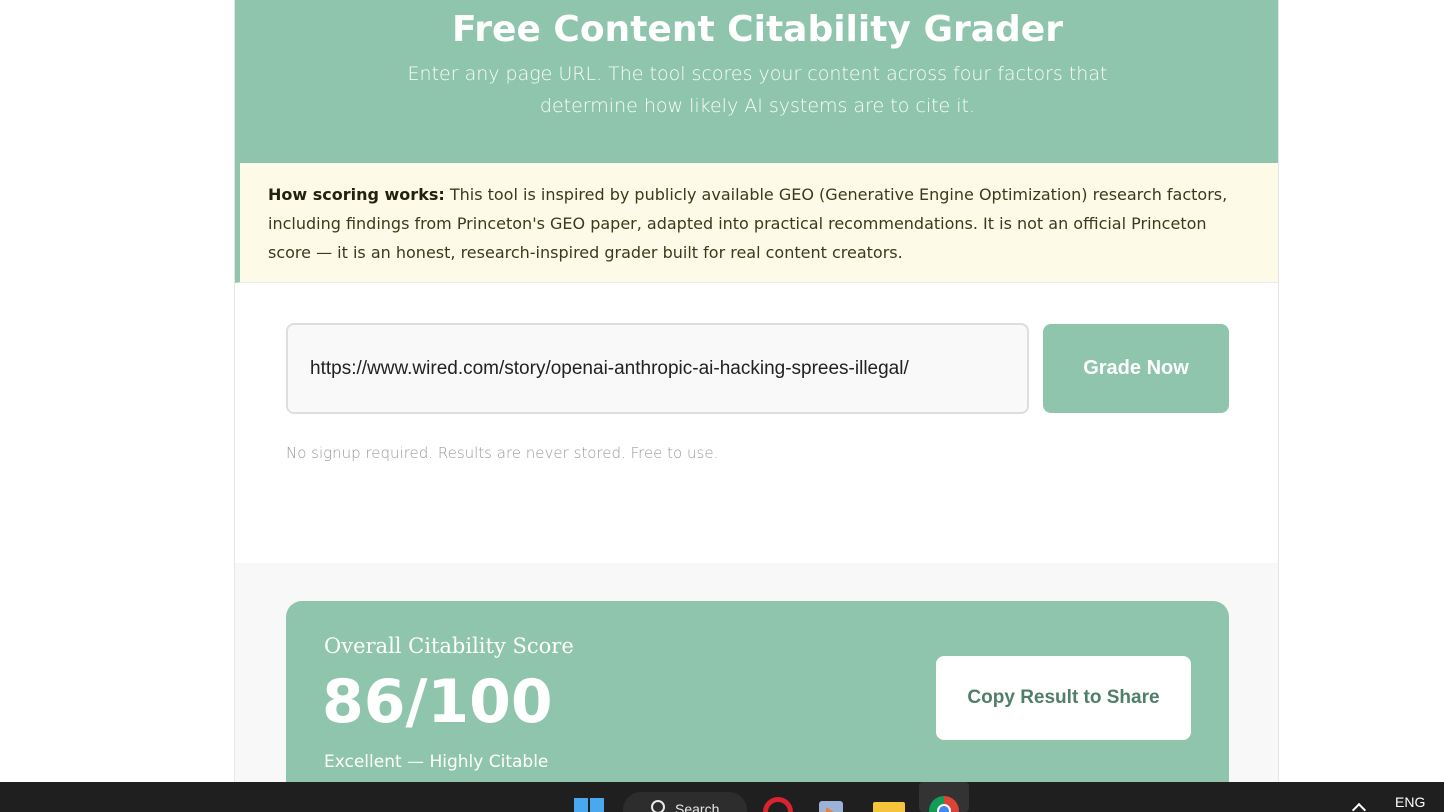  Describe the element at coordinates (779, 804) in the screenshot. I see `opera-icon` at that location.